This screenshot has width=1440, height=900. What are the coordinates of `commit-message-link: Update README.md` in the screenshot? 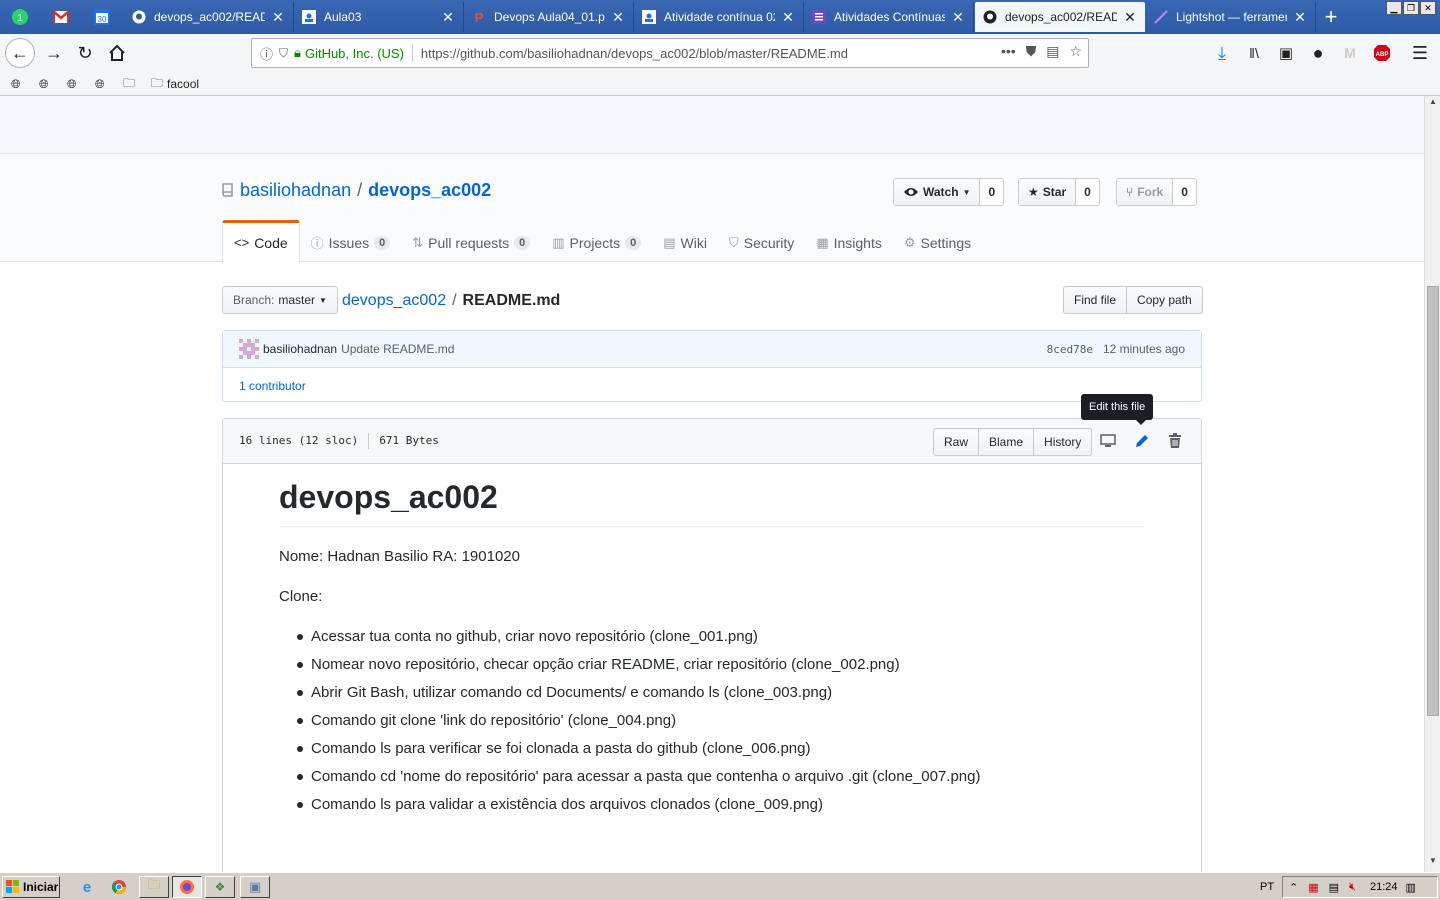 It's located at (397, 349).